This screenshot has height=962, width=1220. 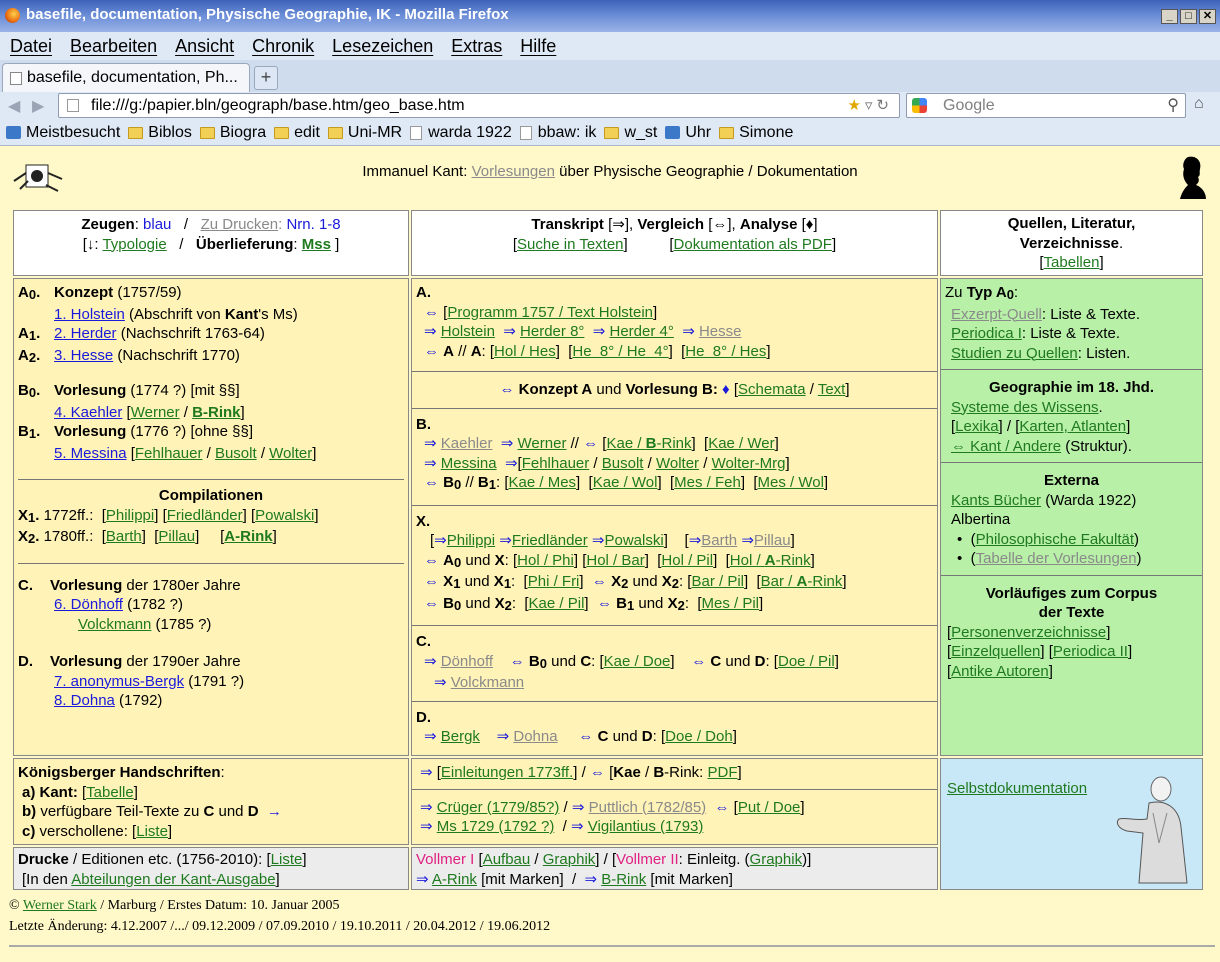 What do you see at coordinates (554, 581) in the screenshot?
I see `phi-fri-link: Phi / Fri` at bounding box center [554, 581].